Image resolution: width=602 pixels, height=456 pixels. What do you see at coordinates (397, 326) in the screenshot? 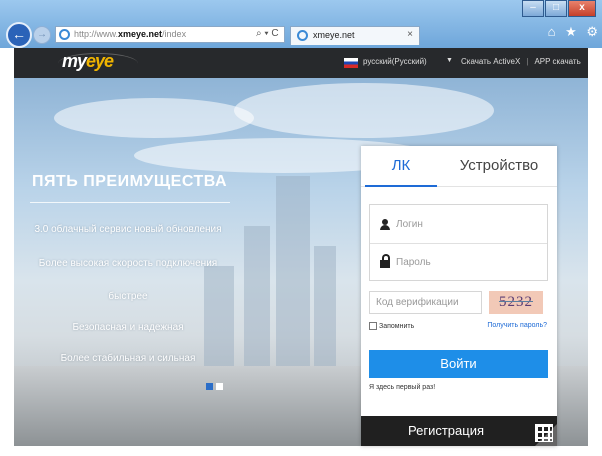
I see `remember-label: Запомнить` at bounding box center [397, 326].